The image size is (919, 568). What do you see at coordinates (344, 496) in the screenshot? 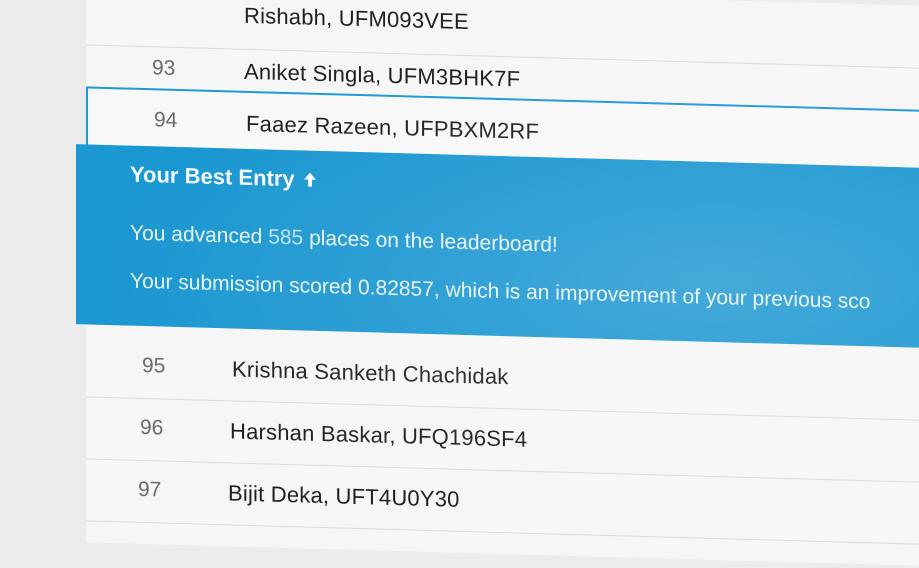
I see `team-name-cell: Bijit Deka, UFT4U0Y30` at bounding box center [344, 496].